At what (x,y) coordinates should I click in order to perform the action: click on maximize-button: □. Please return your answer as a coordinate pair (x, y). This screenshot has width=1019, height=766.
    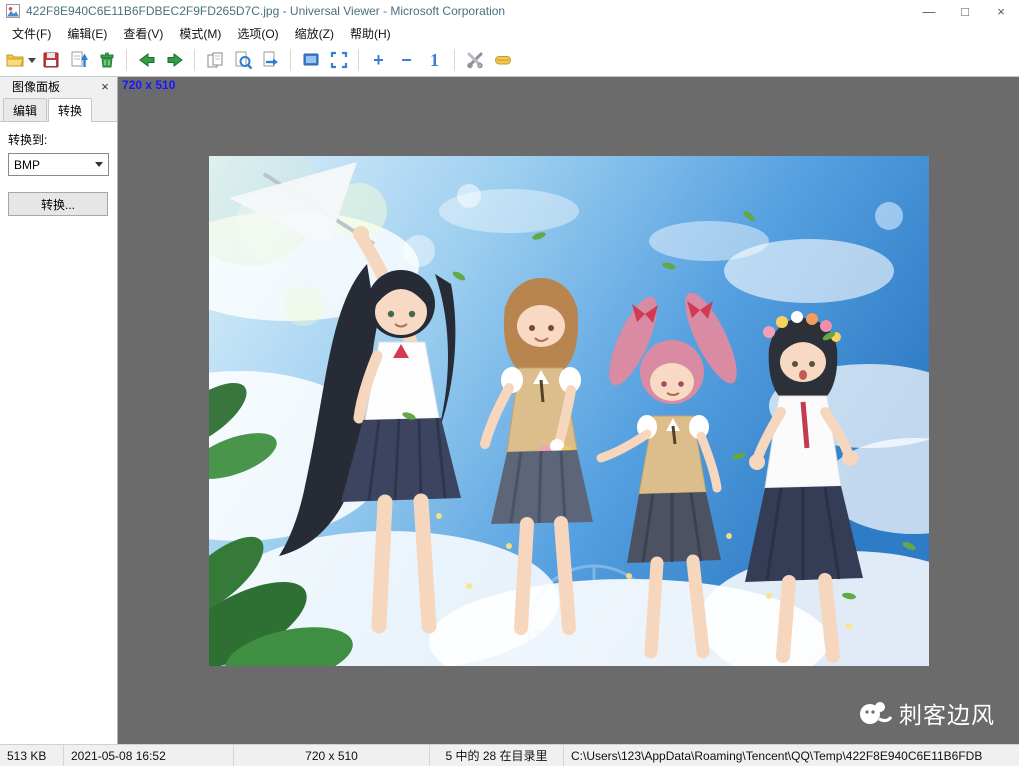
    Looking at the image, I should click on (965, 11).